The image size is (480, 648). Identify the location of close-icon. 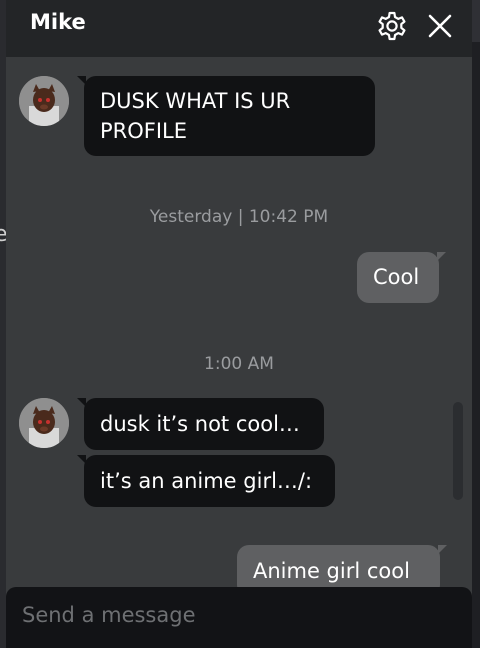
(440, 26).